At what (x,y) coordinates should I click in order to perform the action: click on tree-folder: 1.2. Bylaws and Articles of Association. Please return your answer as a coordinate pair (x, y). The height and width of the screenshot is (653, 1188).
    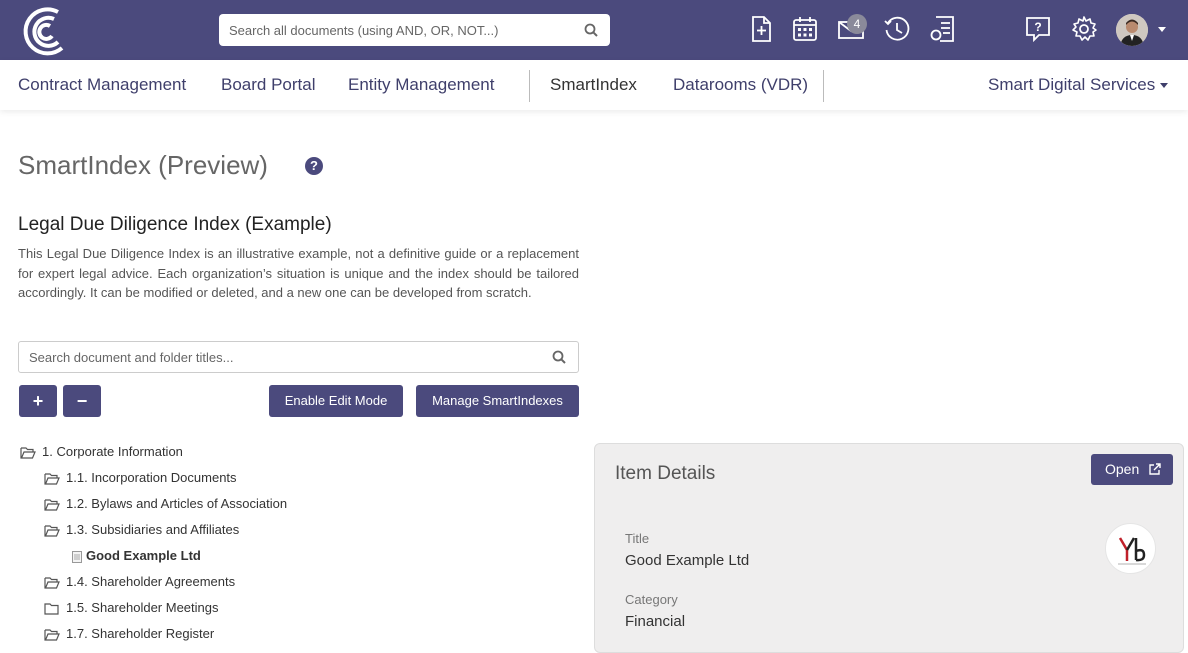
    Looking at the image, I should click on (165, 504).